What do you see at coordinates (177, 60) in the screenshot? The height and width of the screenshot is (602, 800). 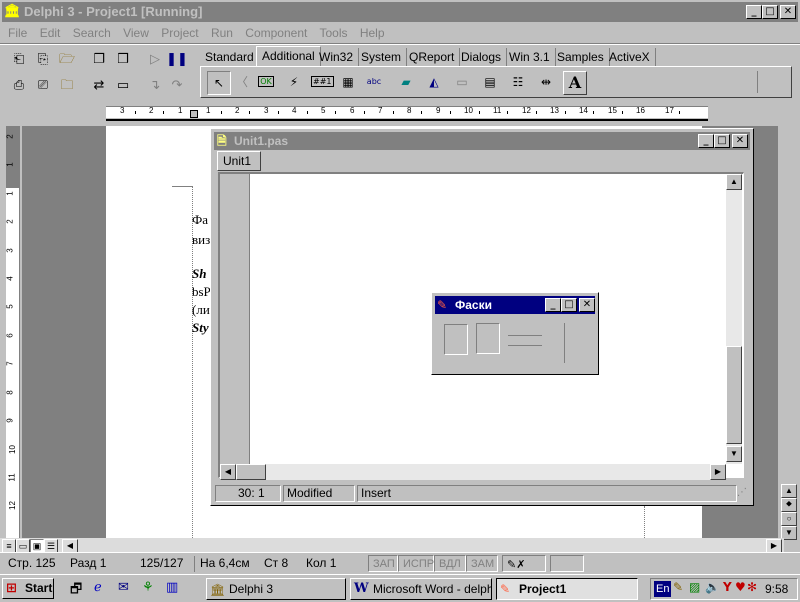 I see `pause-icon: ❚❚` at bounding box center [177, 60].